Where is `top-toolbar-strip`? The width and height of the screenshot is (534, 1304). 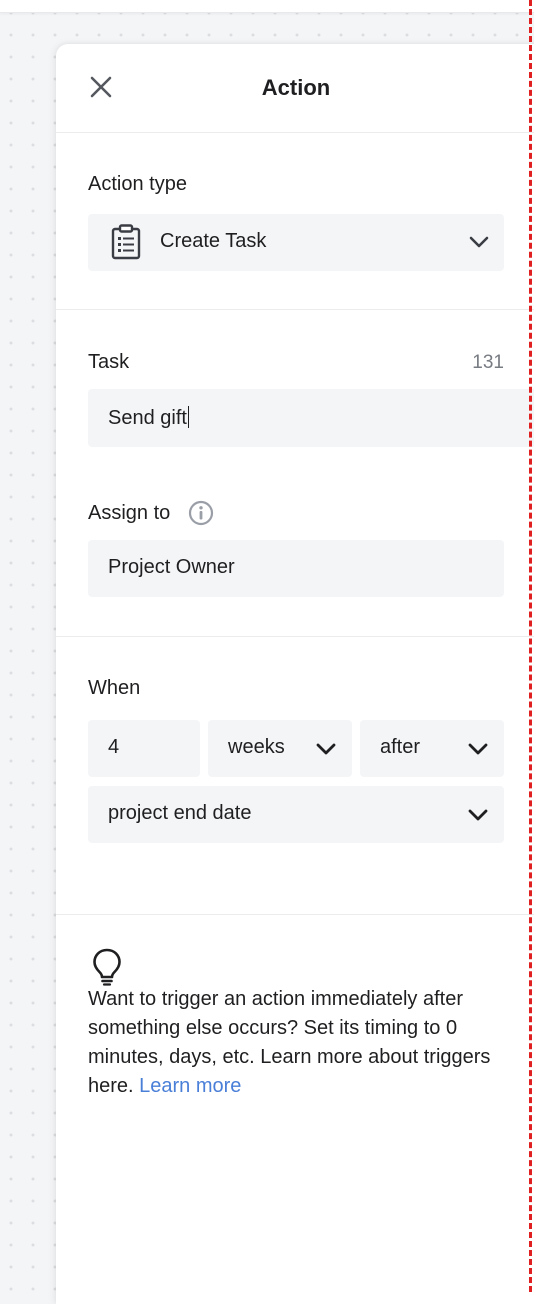
top-toolbar-strip is located at coordinates (267, 6).